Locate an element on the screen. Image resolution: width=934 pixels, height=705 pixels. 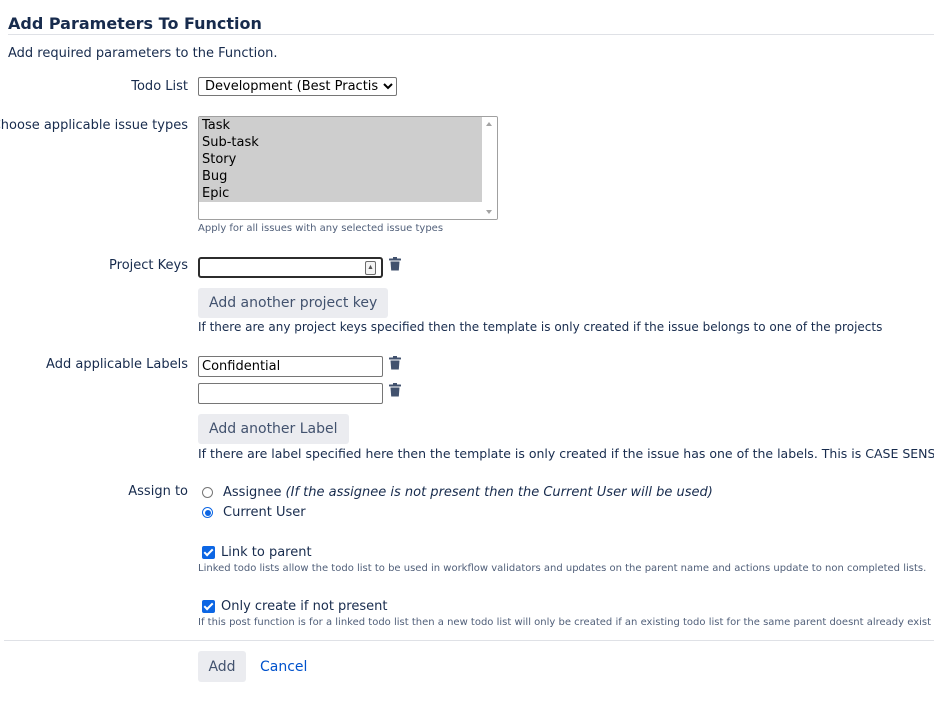
delete-label-2-trash-icon is located at coordinates (395, 390).